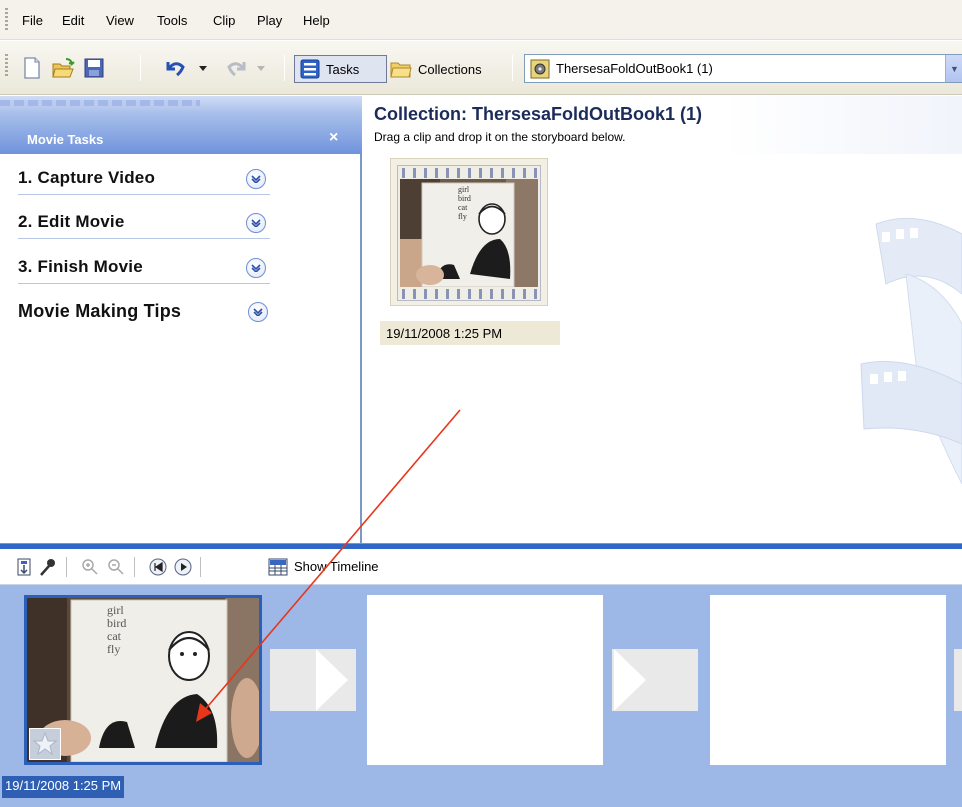  I want to click on menu-view: View, so click(120, 20).